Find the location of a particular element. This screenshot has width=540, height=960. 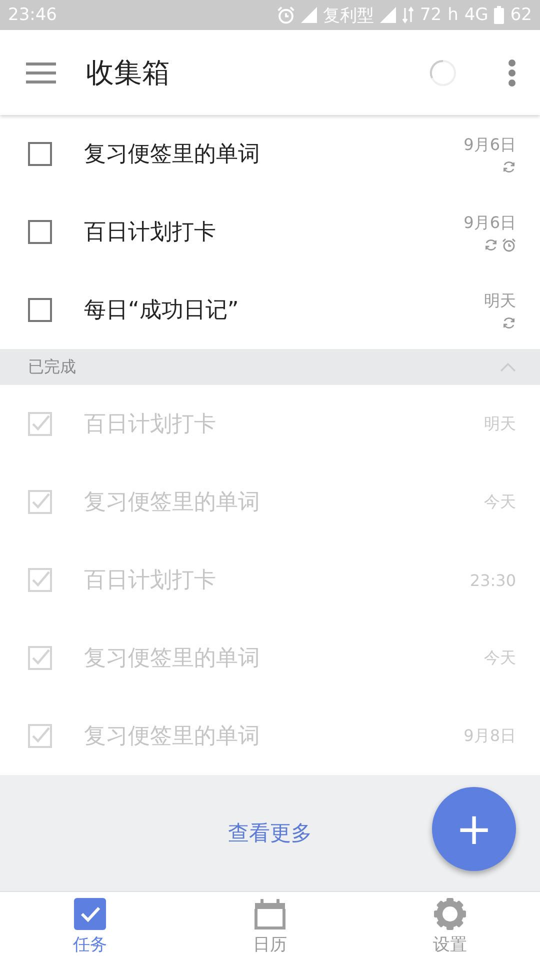

nav-tab: 日历 is located at coordinates (270, 926).